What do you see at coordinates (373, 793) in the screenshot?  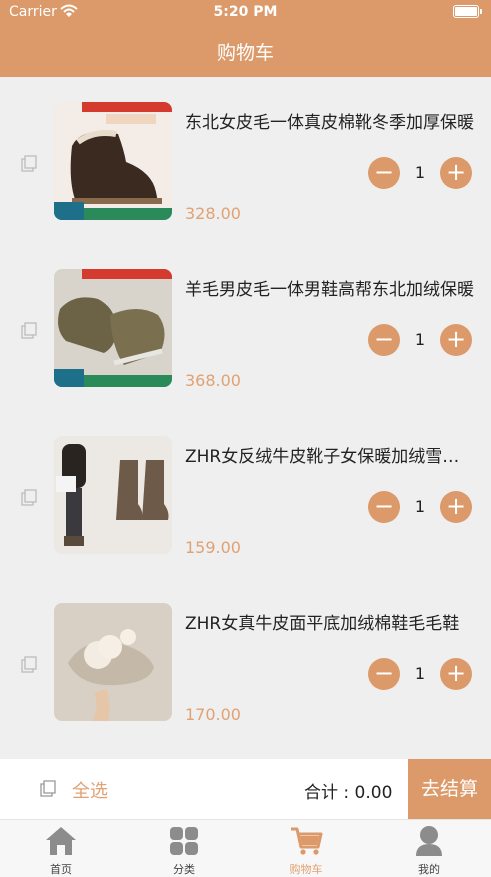 I see `total-value: 0.00` at bounding box center [373, 793].